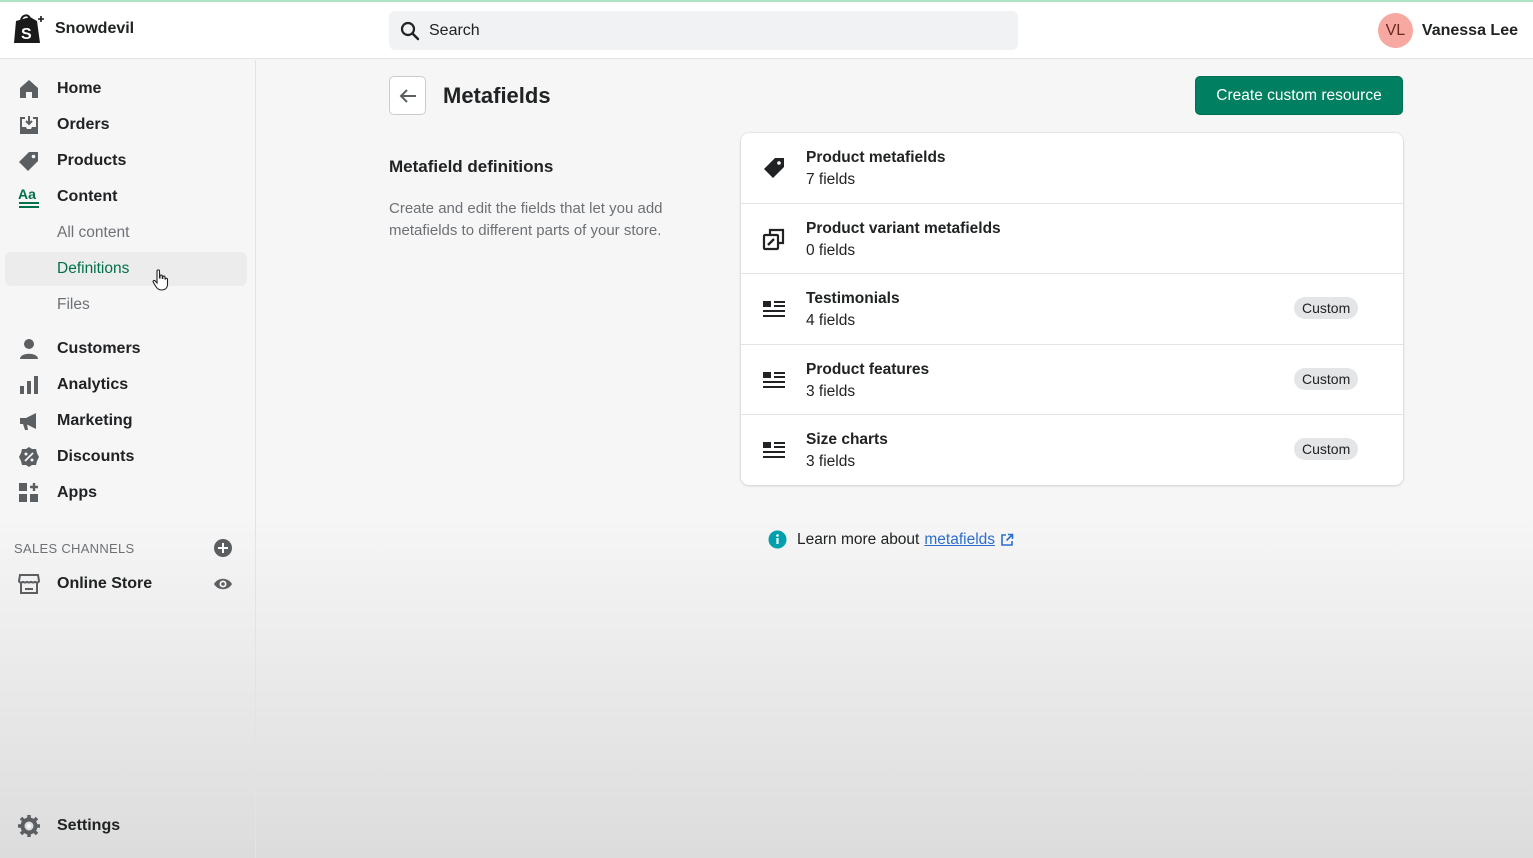 The image size is (1533, 858). What do you see at coordinates (831, 320) in the screenshot?
I see `resource-count: 4 fields` at bounding box center [831, 320].